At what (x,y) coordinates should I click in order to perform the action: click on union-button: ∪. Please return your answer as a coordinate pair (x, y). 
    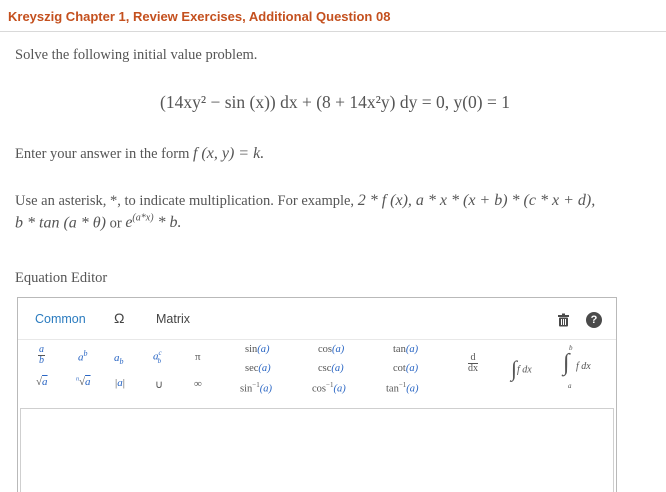
    Looking at the image, I should click on (159, 384).